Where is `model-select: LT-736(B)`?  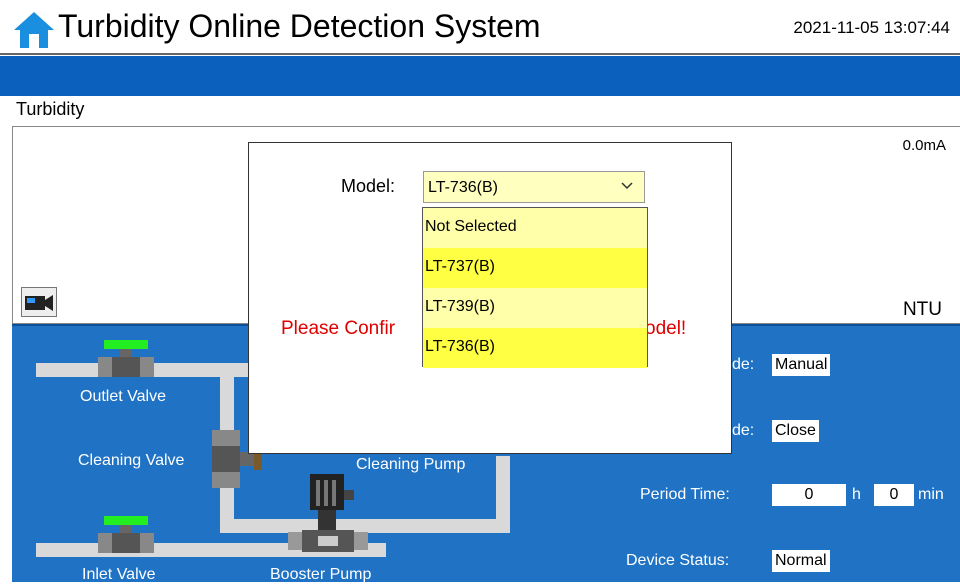
model-select: LT-736(B) is located at coordinates (534, 187).